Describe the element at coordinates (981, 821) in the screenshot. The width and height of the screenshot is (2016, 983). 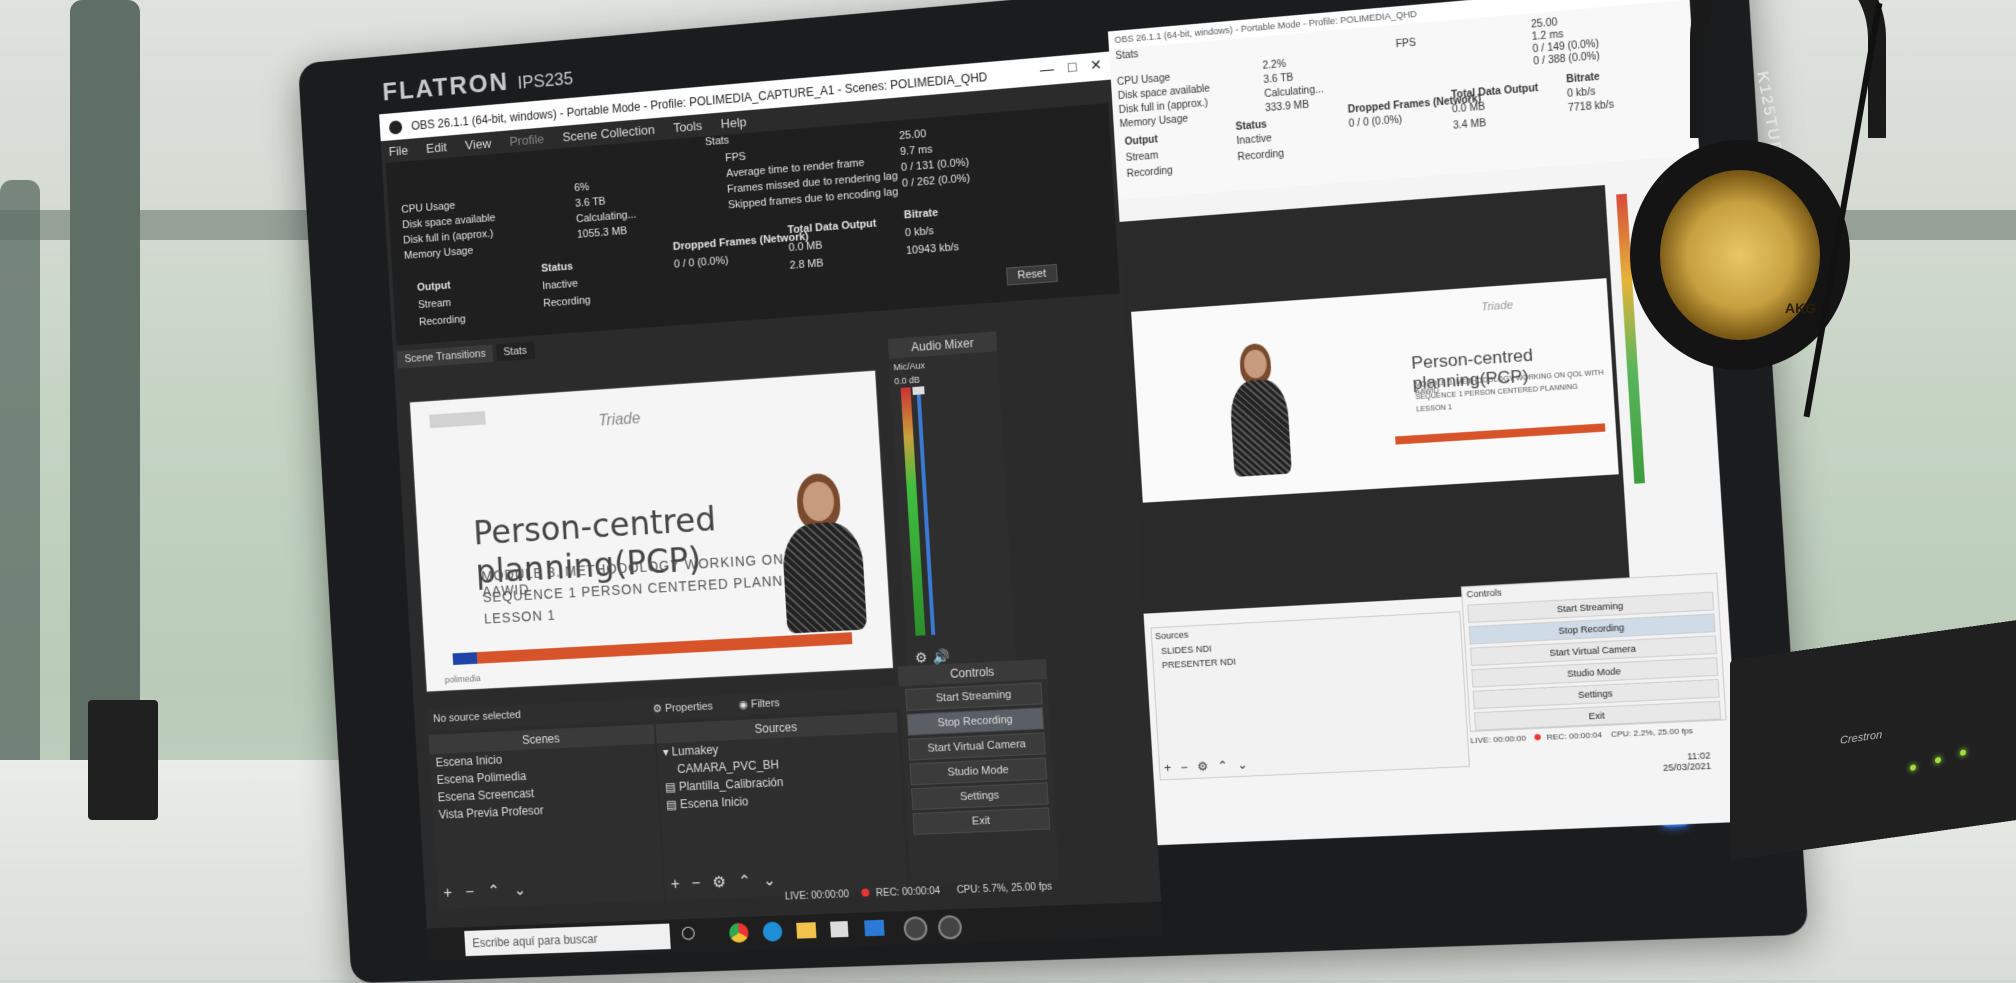
I see `exit-button: Exit` at that location.